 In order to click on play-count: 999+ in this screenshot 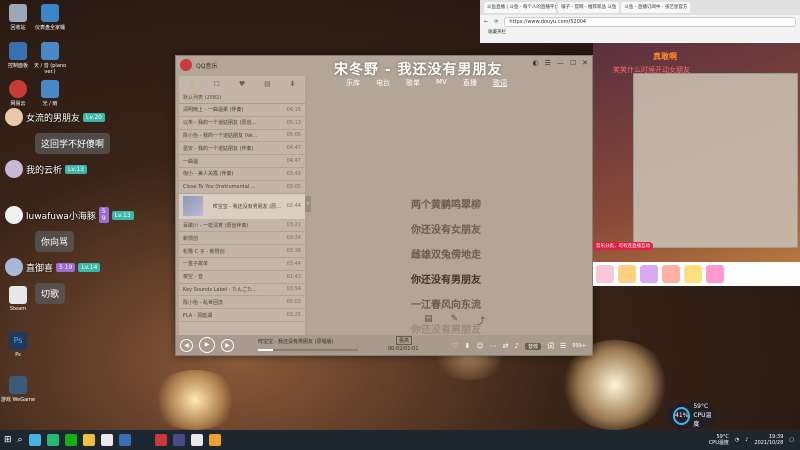, I will do `click(579, 346)`.